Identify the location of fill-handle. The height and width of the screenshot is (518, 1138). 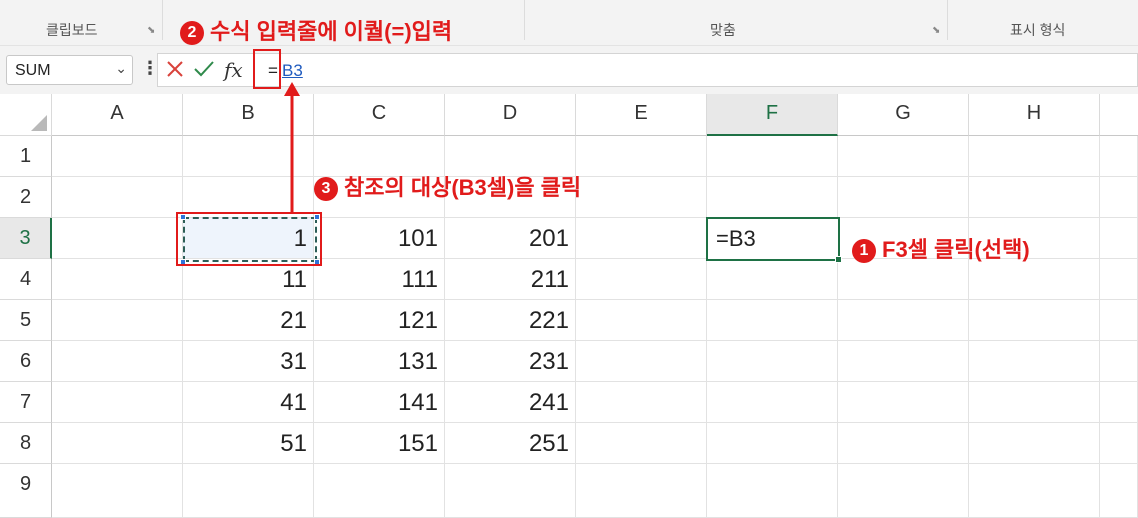
(838, 259).